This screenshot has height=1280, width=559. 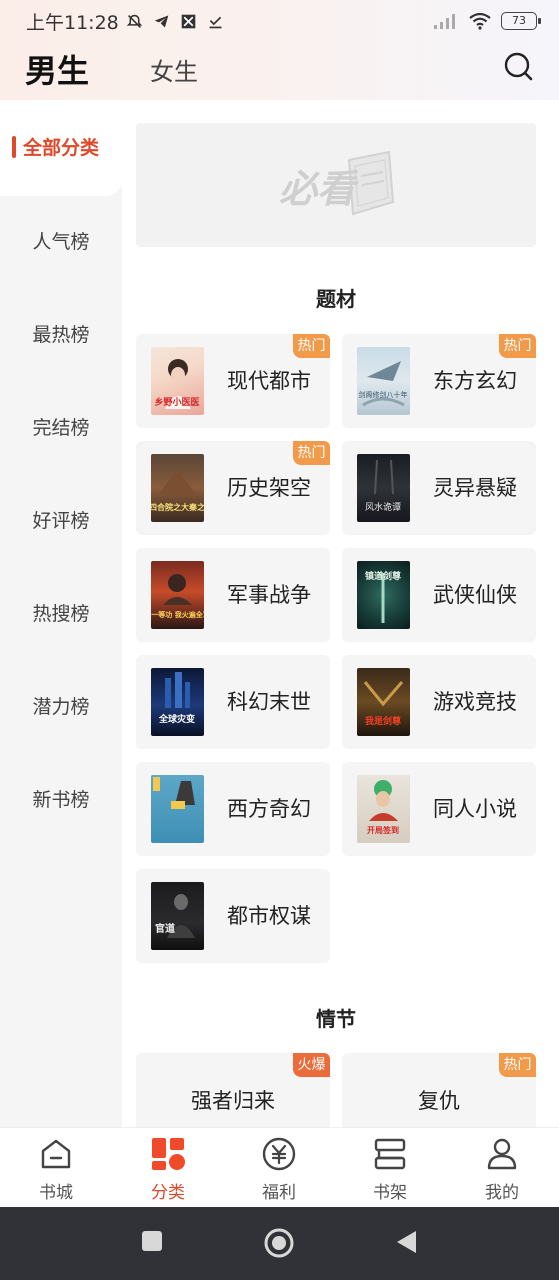 I want to click on profile-icon, so click(x=502, y=1154).